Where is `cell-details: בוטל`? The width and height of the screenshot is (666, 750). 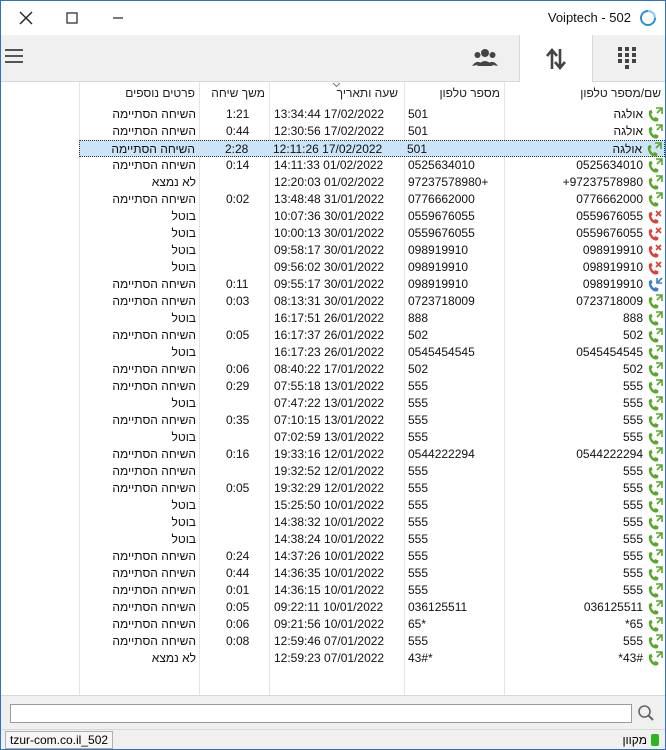
cell-details: בוטל is located at coordinates (184, 352).